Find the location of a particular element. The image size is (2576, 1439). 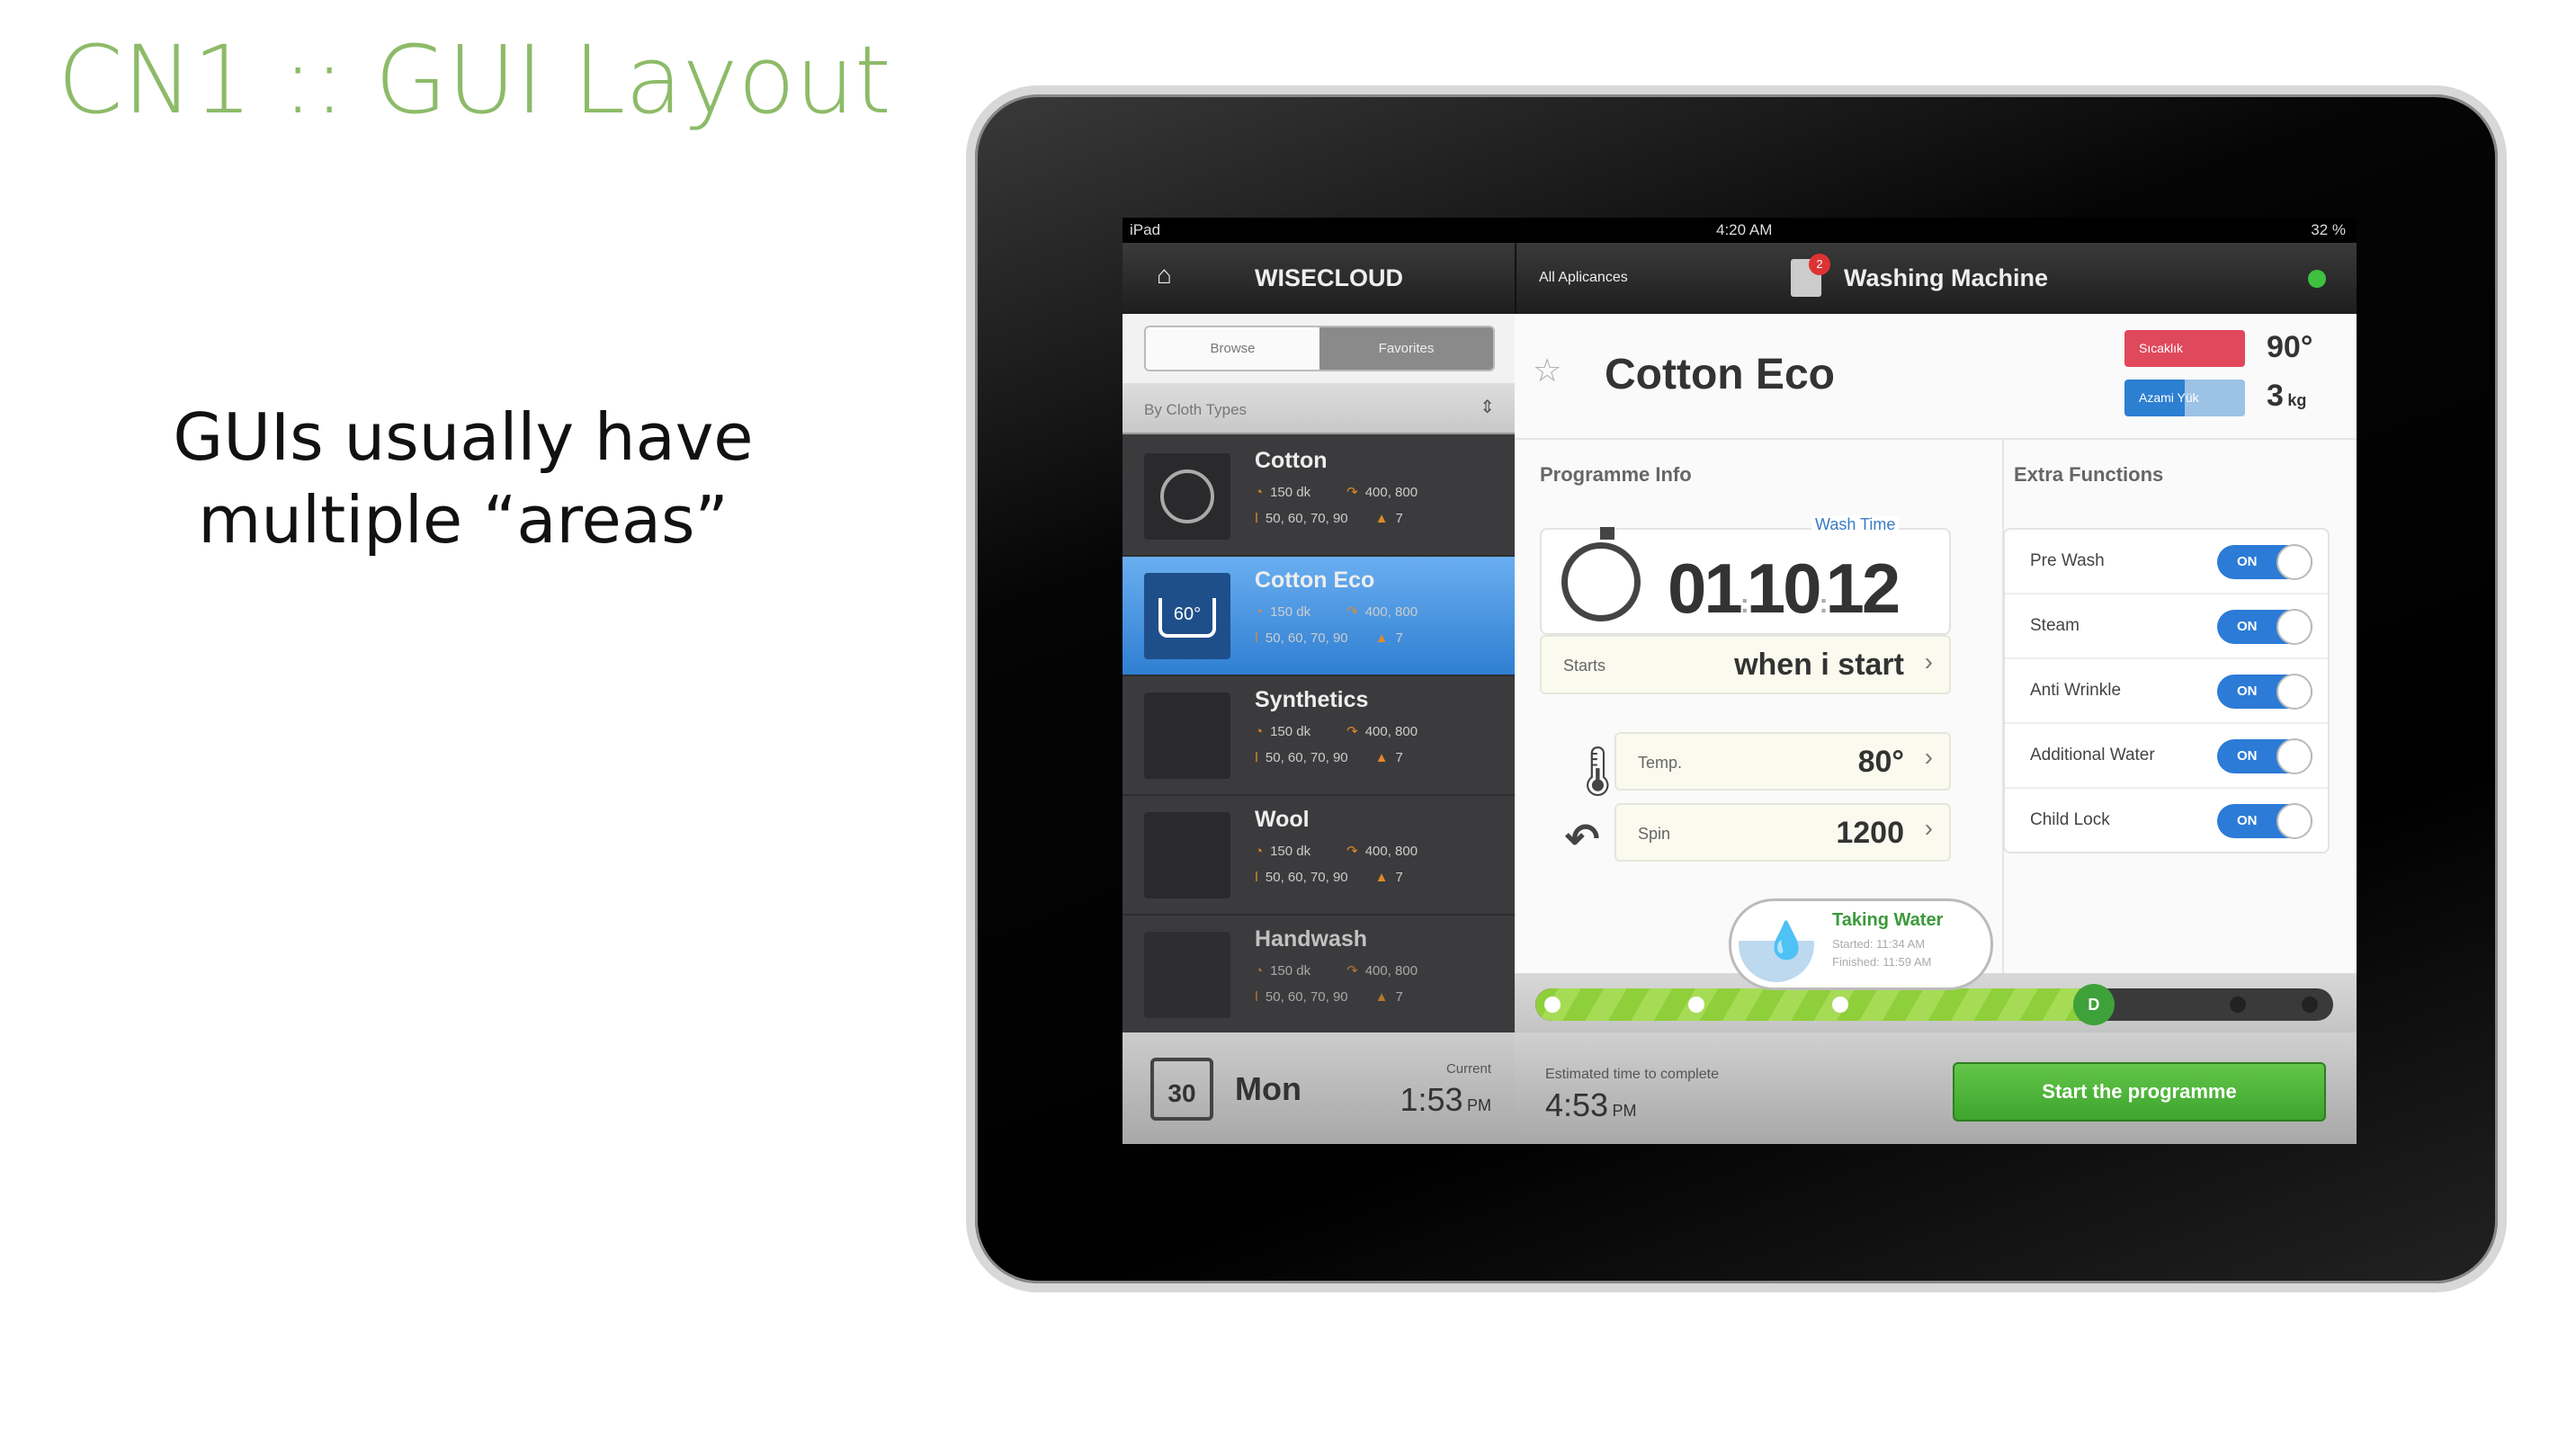

stopwatch-icon is located at coordinates (1601, 574).